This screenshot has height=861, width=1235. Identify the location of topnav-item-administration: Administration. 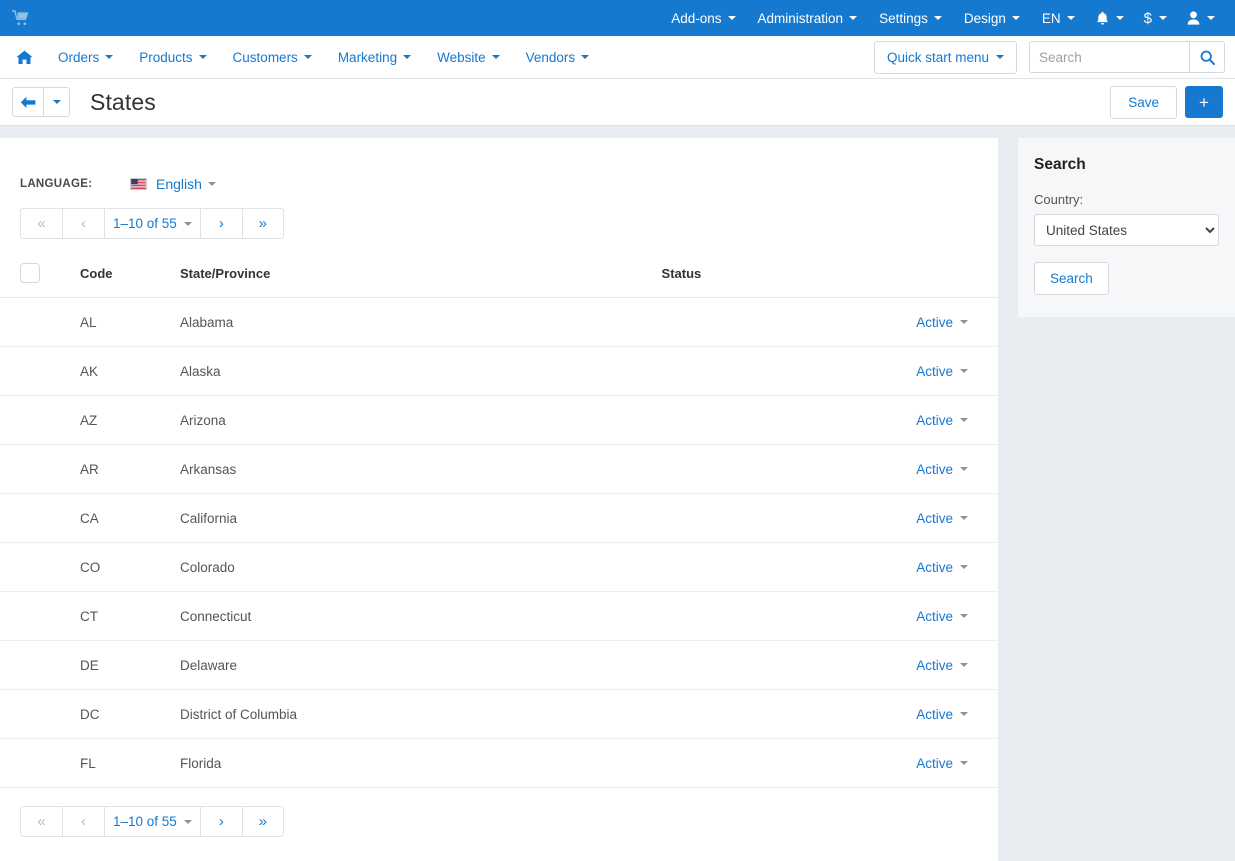
(808, 18).